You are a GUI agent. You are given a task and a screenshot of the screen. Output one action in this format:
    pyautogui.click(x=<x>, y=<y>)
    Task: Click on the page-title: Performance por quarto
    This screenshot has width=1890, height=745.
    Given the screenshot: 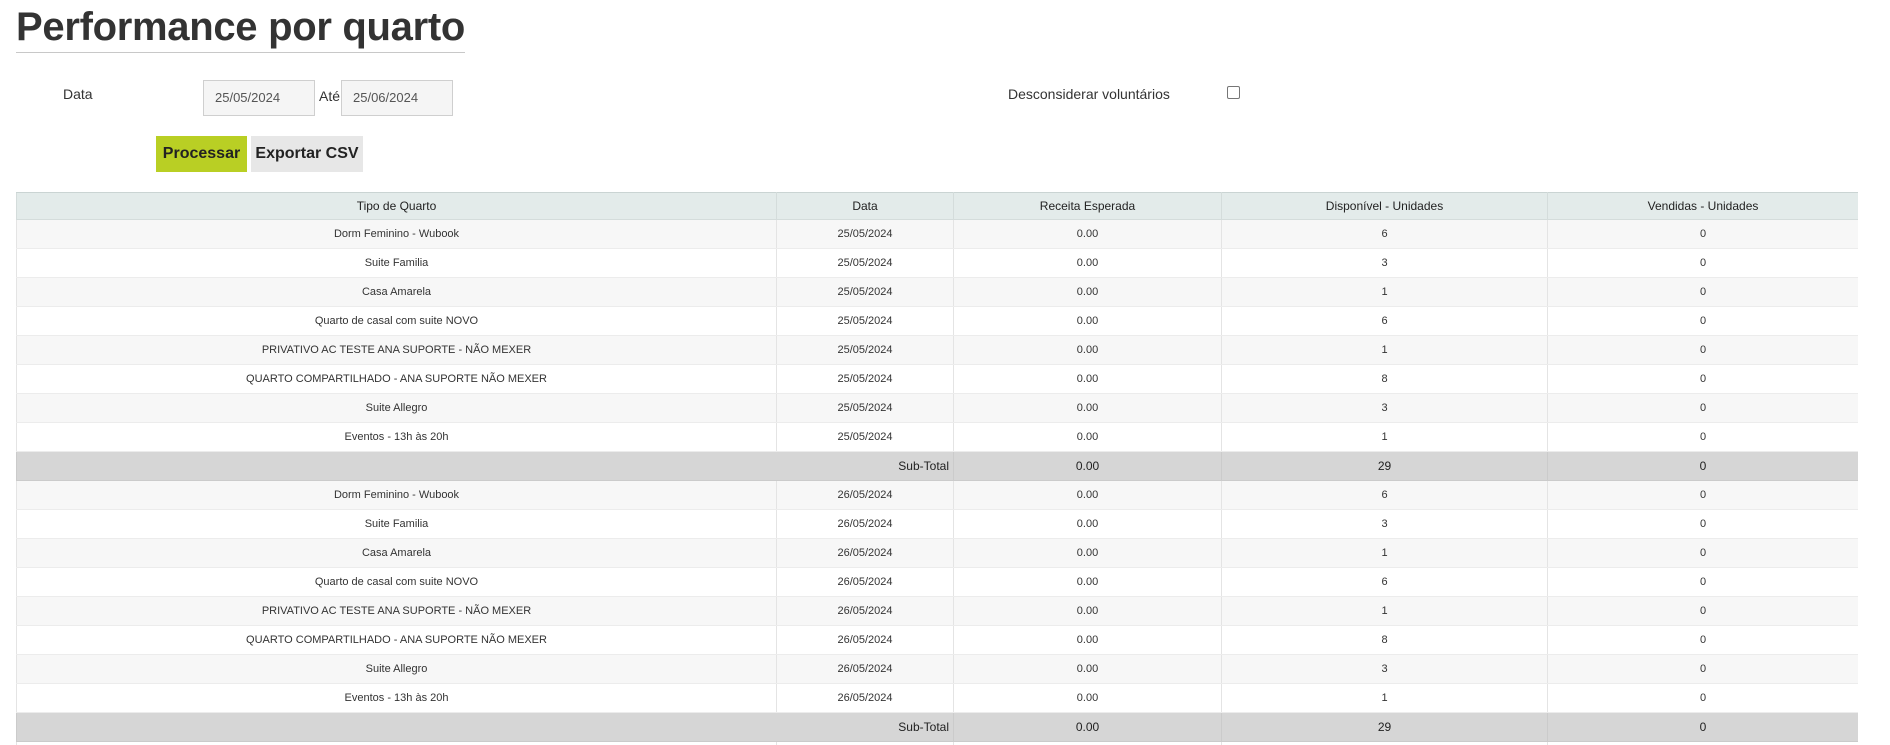 What is the action you would take?
    pyautogui.click(x=240, y=28)
    